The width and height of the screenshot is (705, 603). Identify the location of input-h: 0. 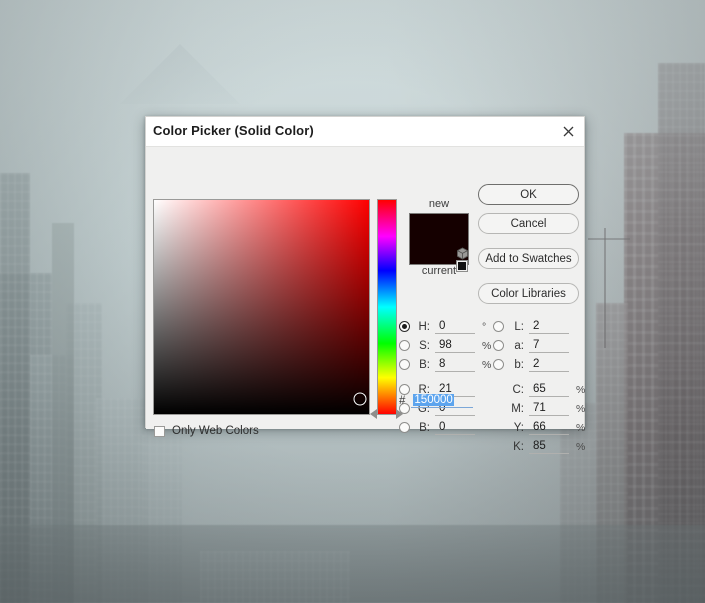
(455, 327).